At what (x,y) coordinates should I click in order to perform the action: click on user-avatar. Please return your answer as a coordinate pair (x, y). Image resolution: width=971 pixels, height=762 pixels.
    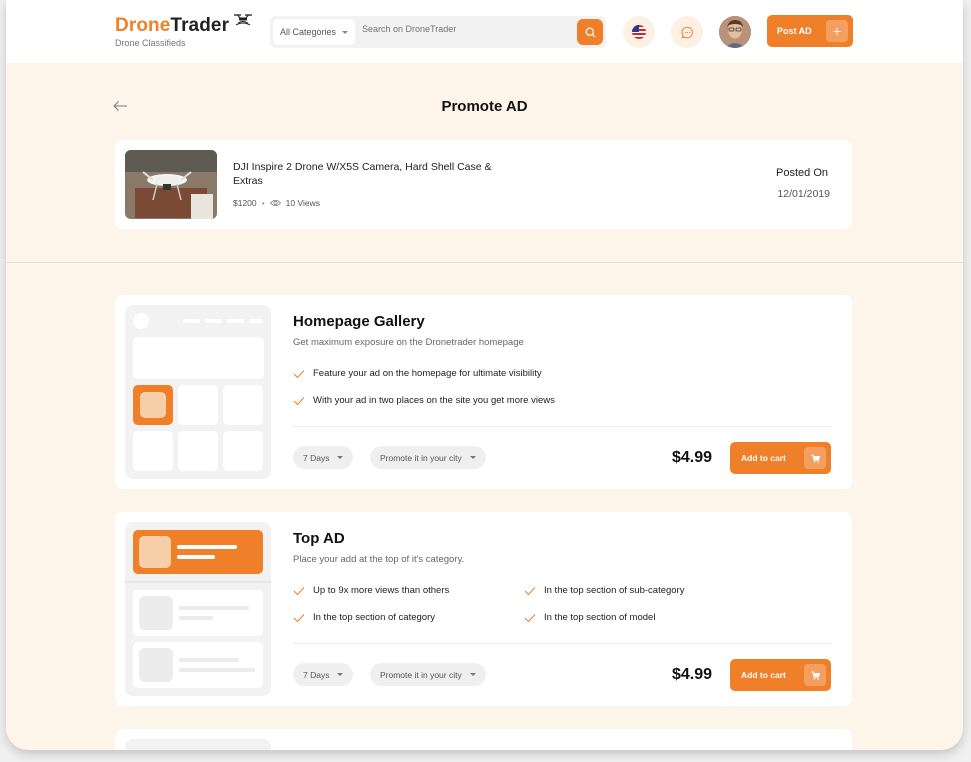
    Looking at the image, I should click on (735, 32).